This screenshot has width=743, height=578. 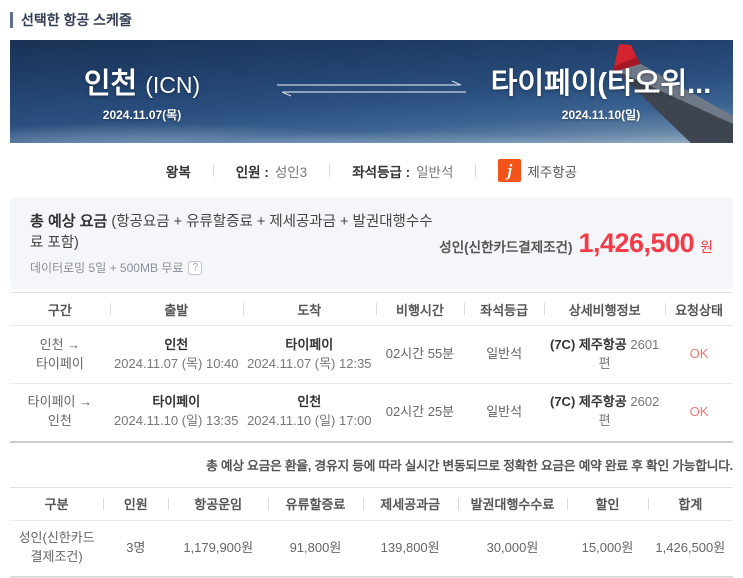 What do you see at coordinates (309, 344) in the screenshot?
I see `arrival-city-cell: 타이페이` at bounding box center [309, 344].